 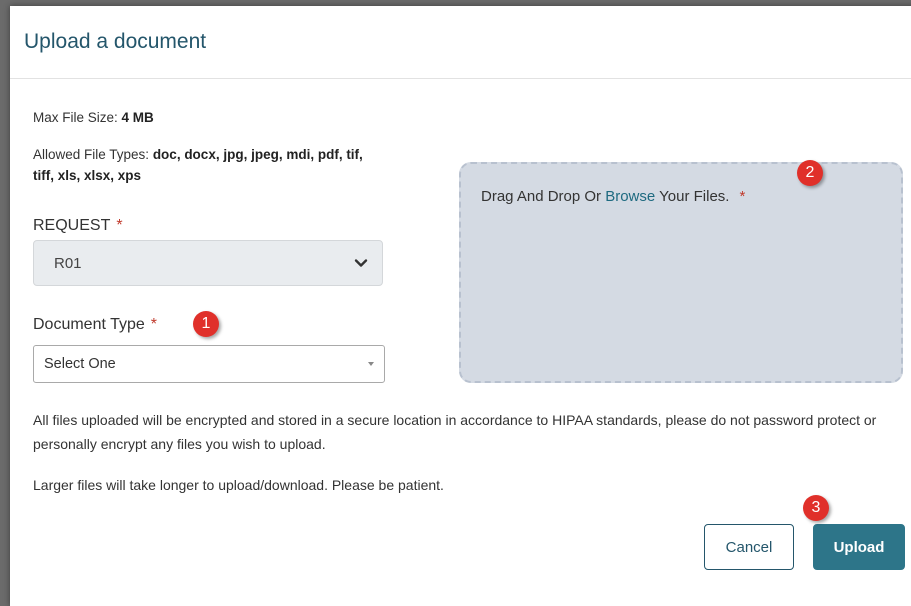 I want to click on dropzone-required-mark: *, so click(x=742, y=196).